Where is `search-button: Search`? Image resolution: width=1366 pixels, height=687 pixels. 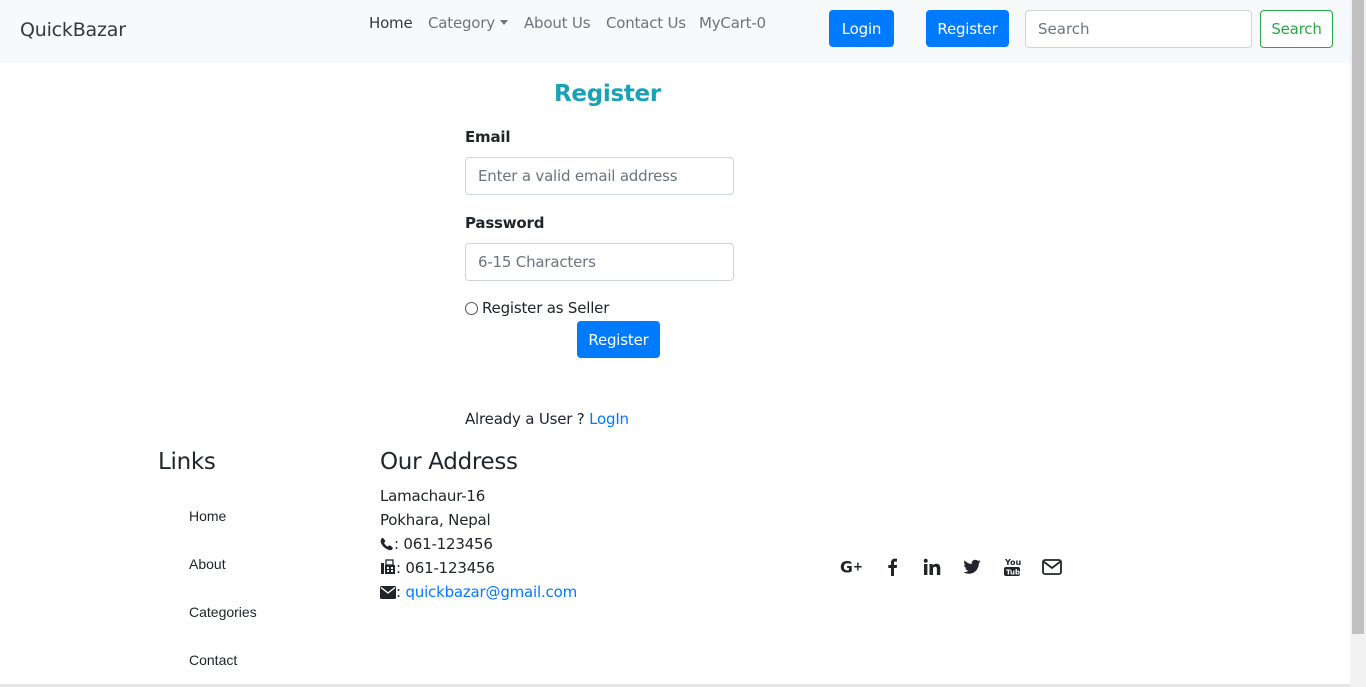 search-button: Search is located at coordinates (1296, 29).